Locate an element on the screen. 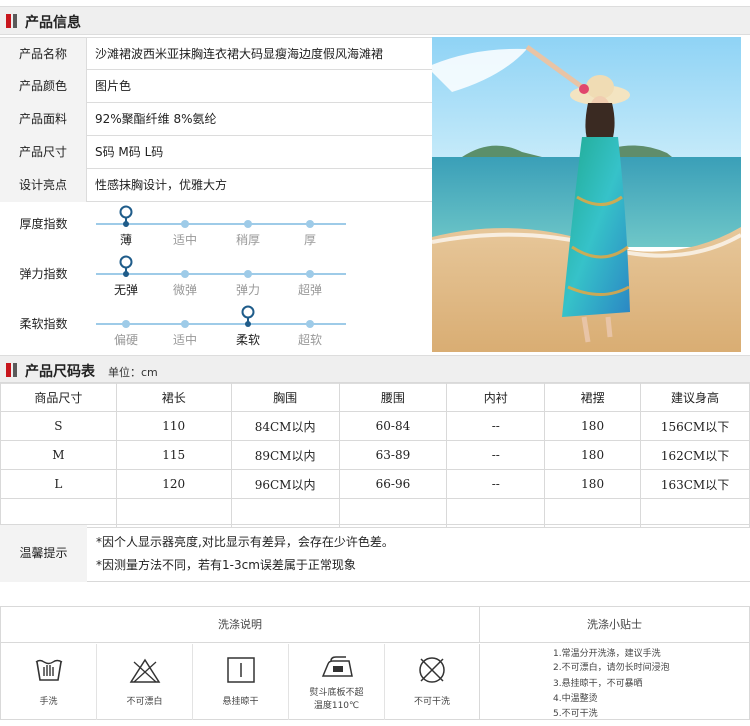 Image resolution: width=750 pixels, height=726 pixels. wash-tip: 4.中温整烫 is located at coordinates (575, 699).